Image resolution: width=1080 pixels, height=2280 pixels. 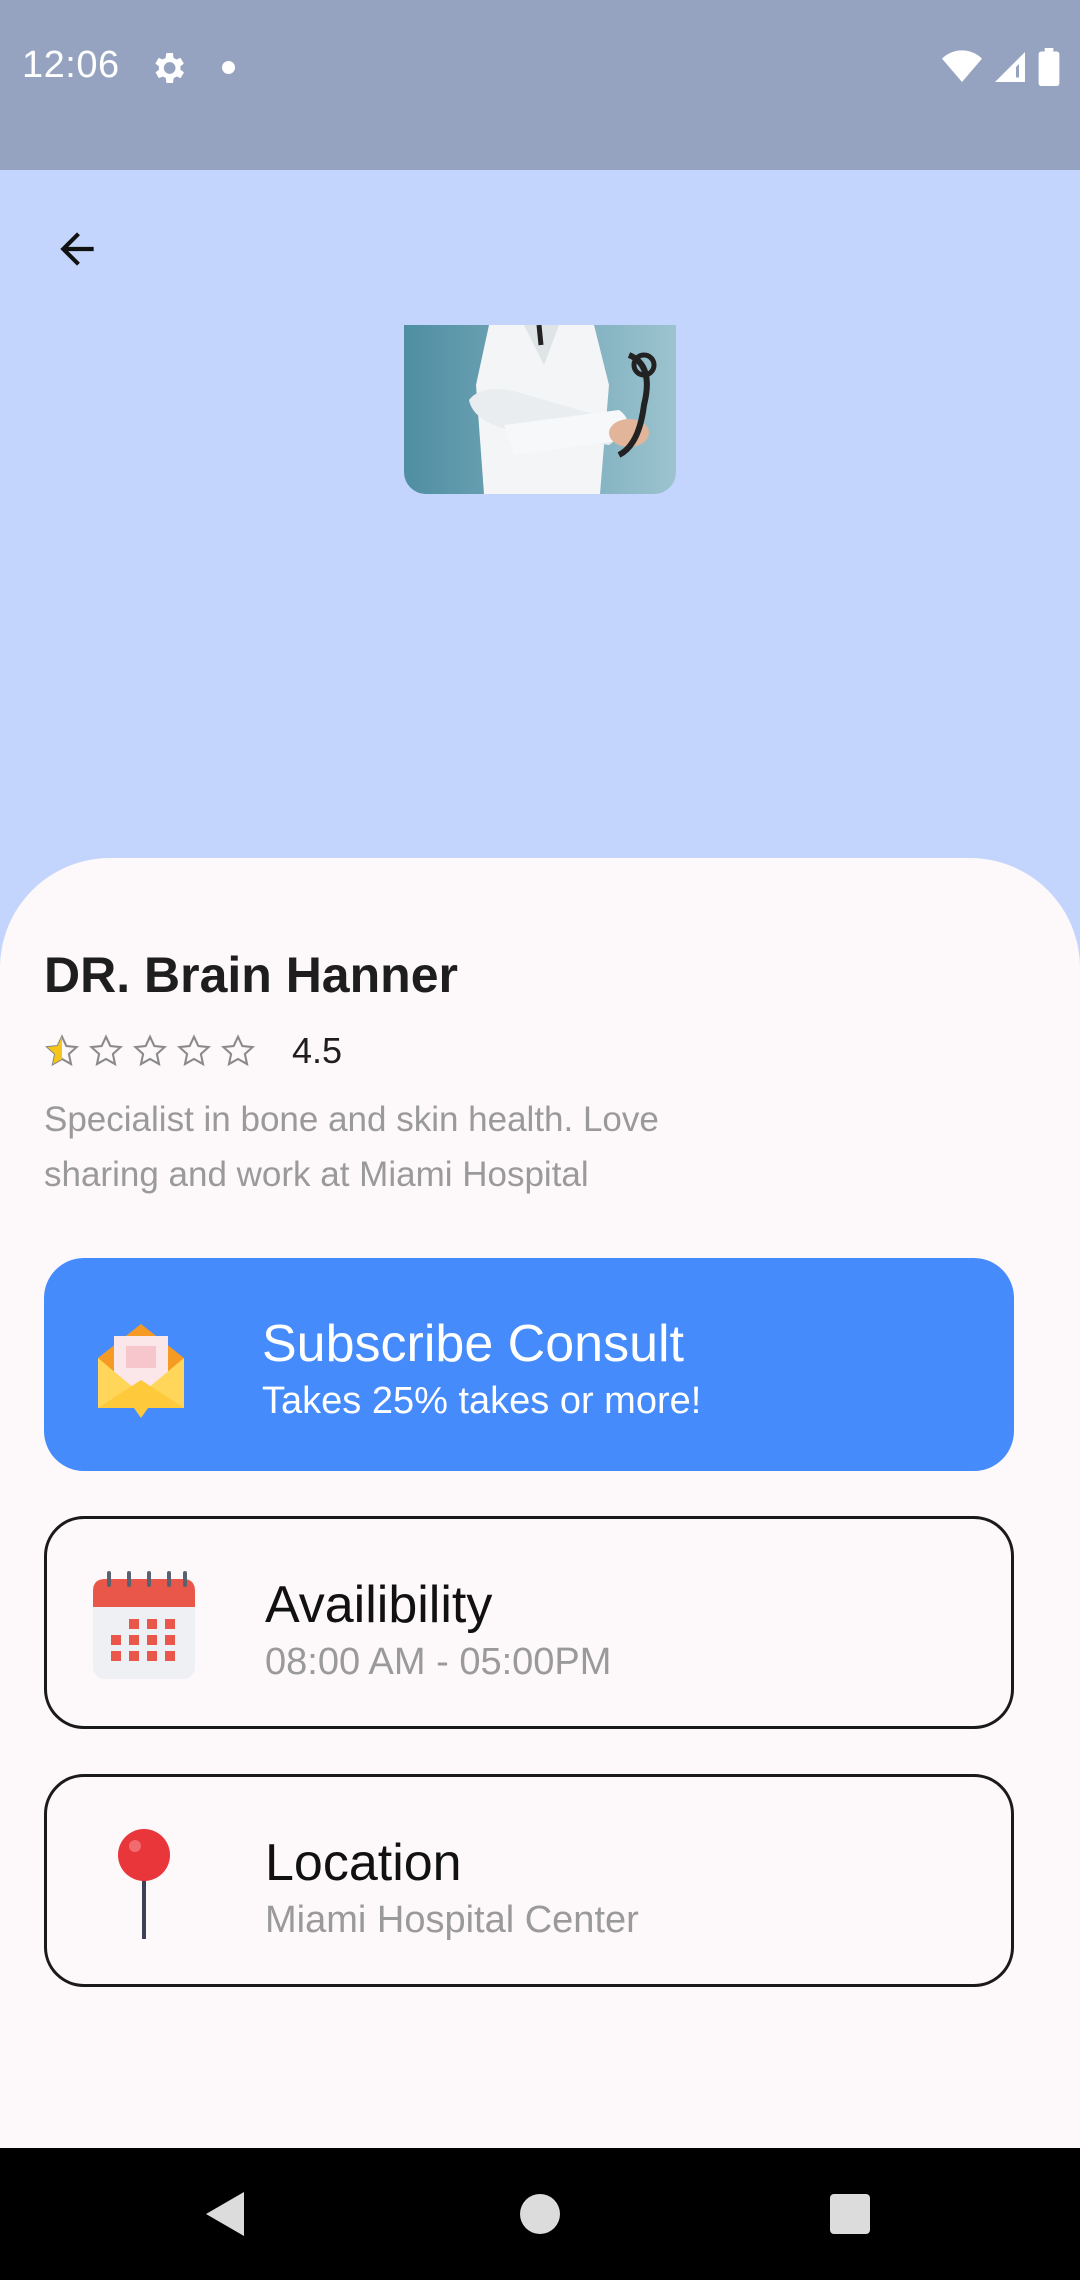 I want to click on location-card: Location Miami Hospital Center, so click(x=529, y=1880).